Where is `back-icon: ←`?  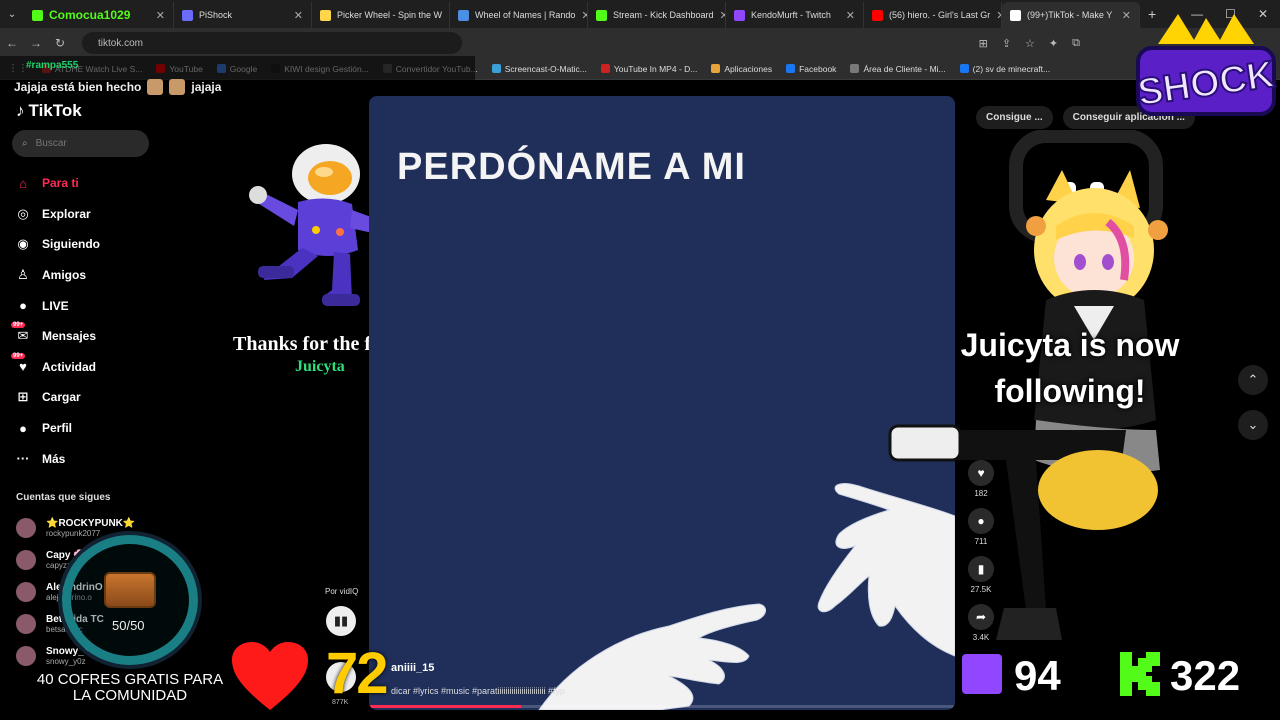 back-icon: ← is located at coordinates (12, 43).